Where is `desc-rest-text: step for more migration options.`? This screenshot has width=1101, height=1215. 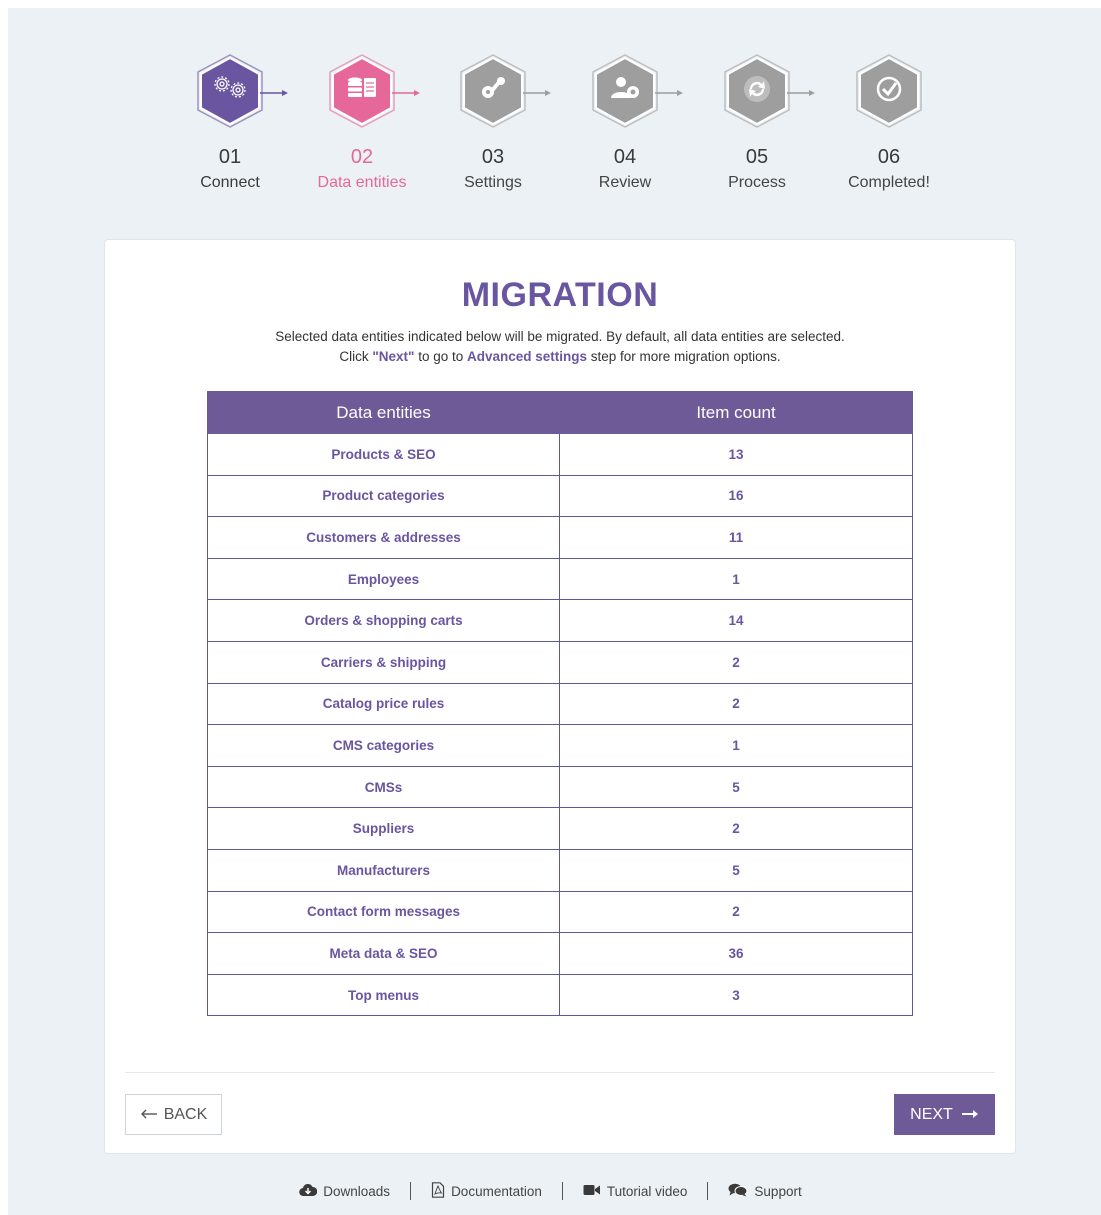
desc-rest-text: step for more migration options. is located at coordinates (684, 356).